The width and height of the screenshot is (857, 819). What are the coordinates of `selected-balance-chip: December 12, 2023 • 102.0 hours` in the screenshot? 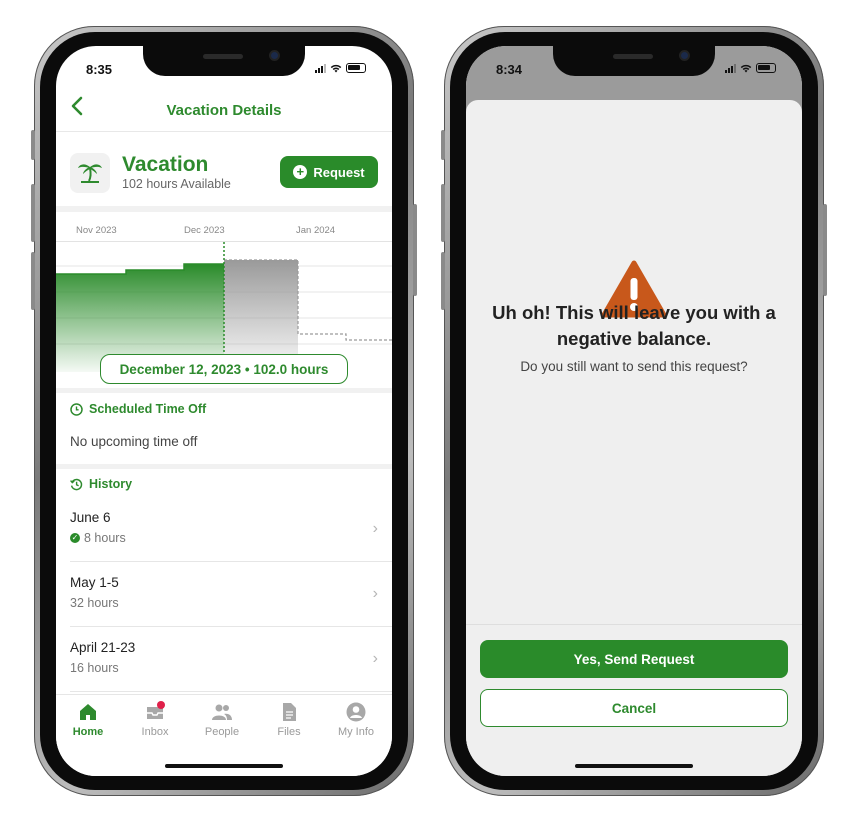 It's located at (224, 369).